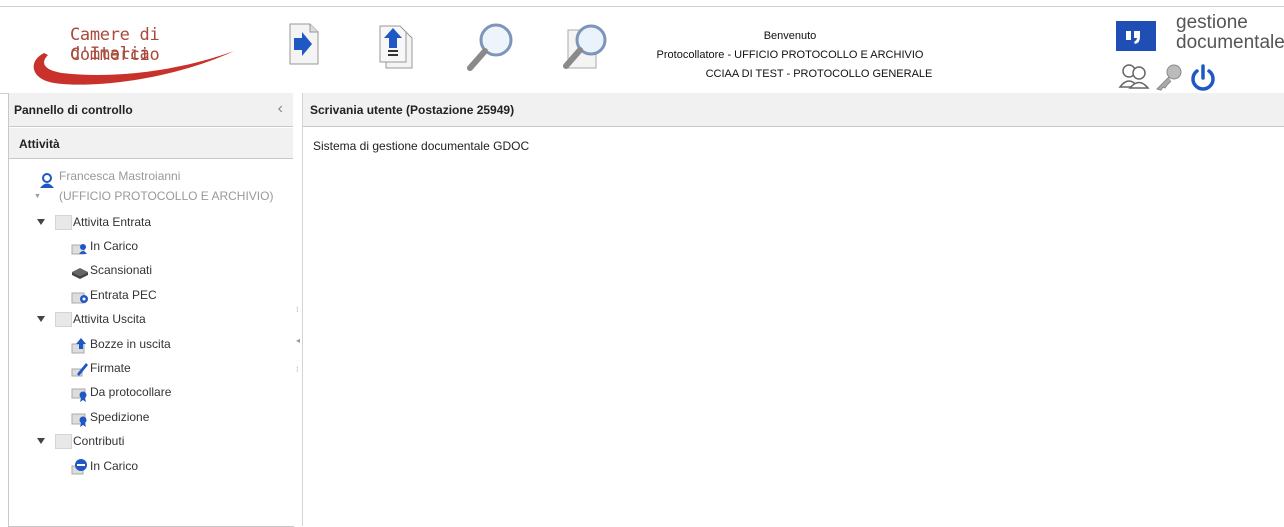 This screenshot has height=527, width=1284. What do you see at coordinates (110, 54) in the screenshot?
I see `logo-text-line2: d'Italia` at bounding box center [110, 54].